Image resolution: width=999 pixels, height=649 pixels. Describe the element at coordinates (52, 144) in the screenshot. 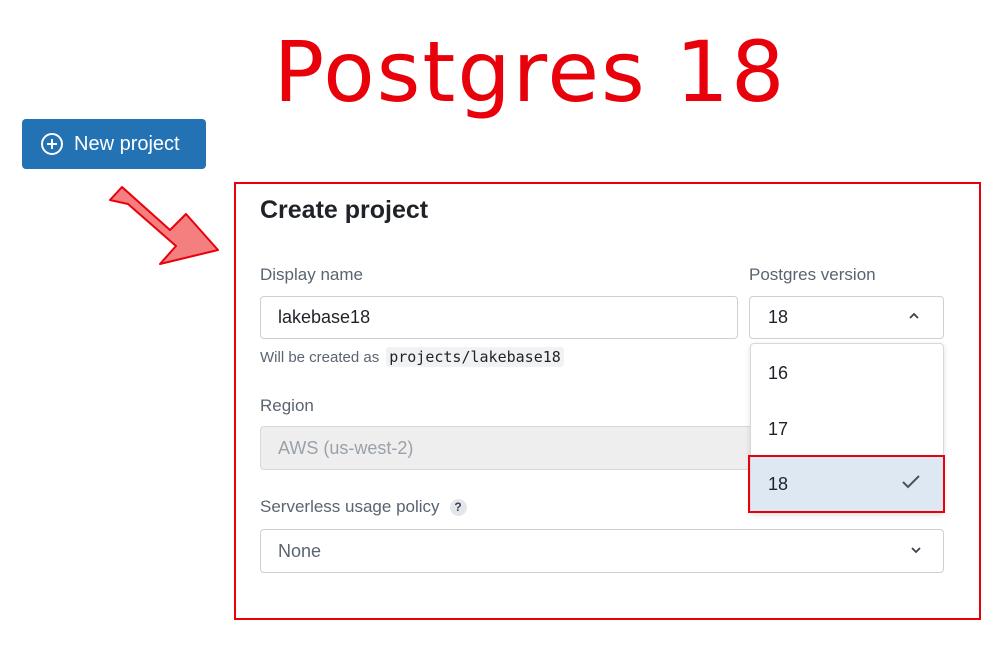

I see `plus-circle-icon` at that location.